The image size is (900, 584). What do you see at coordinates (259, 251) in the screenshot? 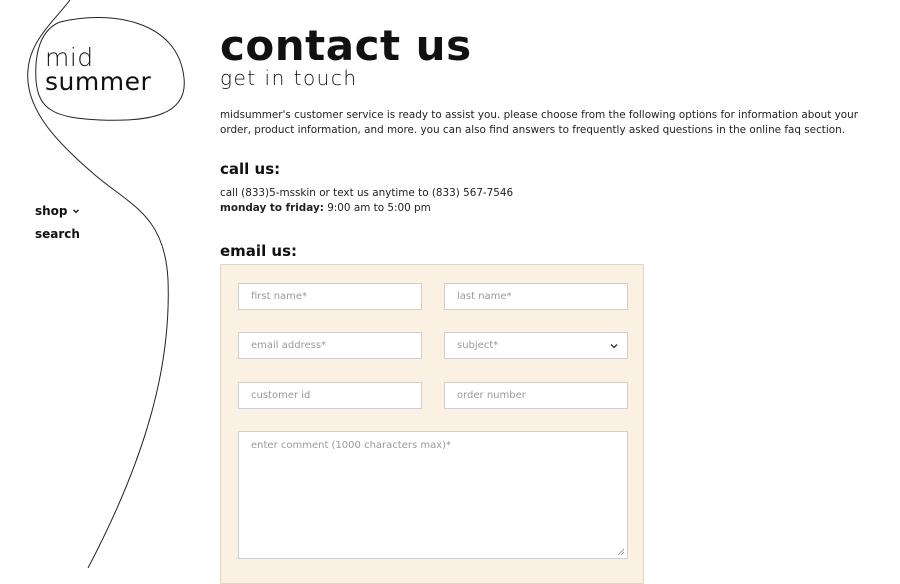
I see `email-us-heading: email us:` at bounding box center [259, 251].